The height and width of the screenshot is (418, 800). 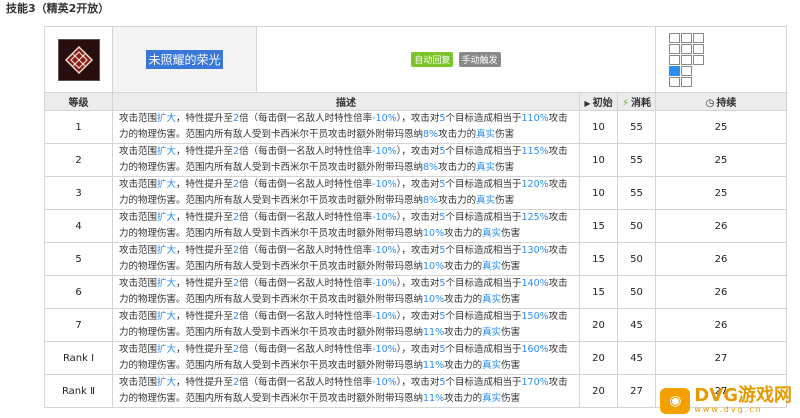 I want to click on play-icon: ▶, so click(x=587, y=103).